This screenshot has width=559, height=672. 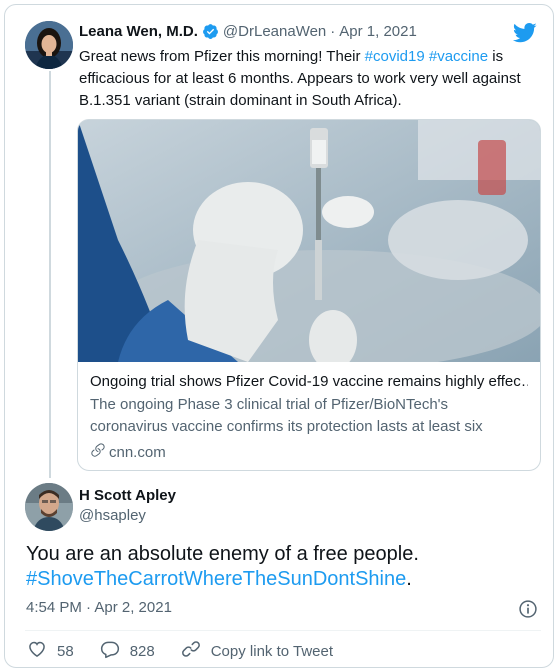 I want to click on copy-link-label: Copy link to Tweet, so click(x=272, y=651).